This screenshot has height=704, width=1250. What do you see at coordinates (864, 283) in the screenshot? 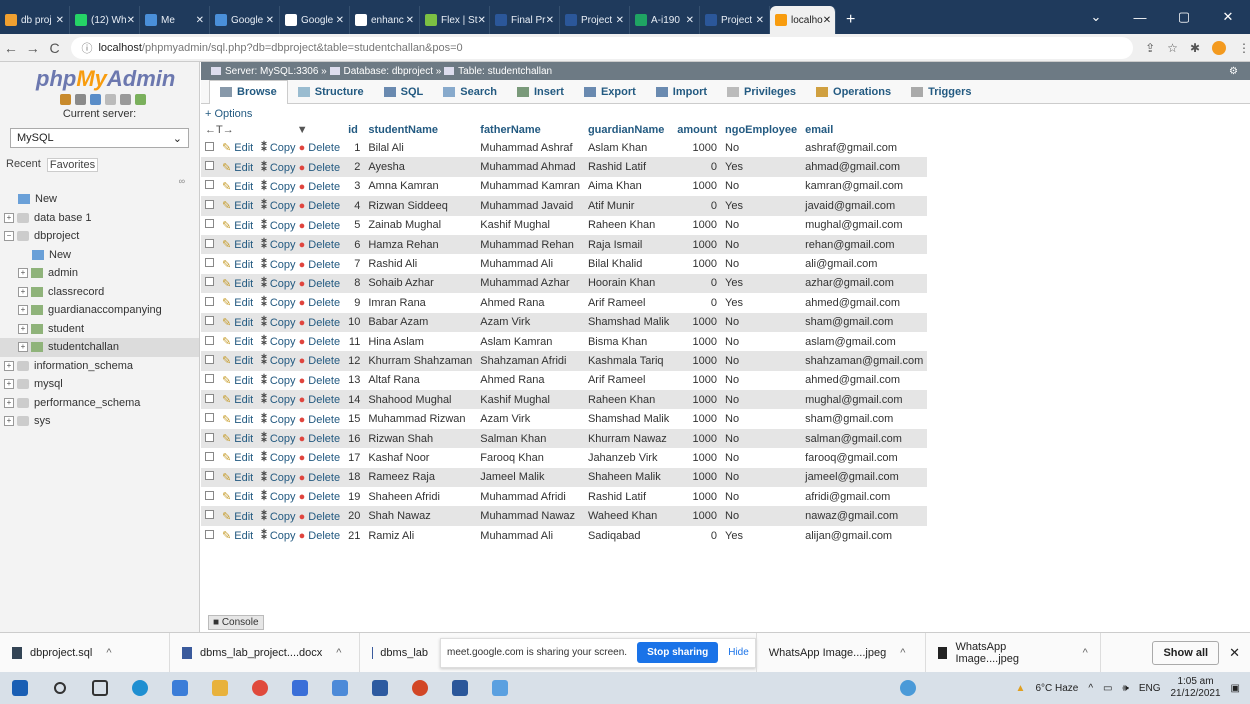
I see `cell-email: azhar@gmail.com` at bounding box center [864, 283].